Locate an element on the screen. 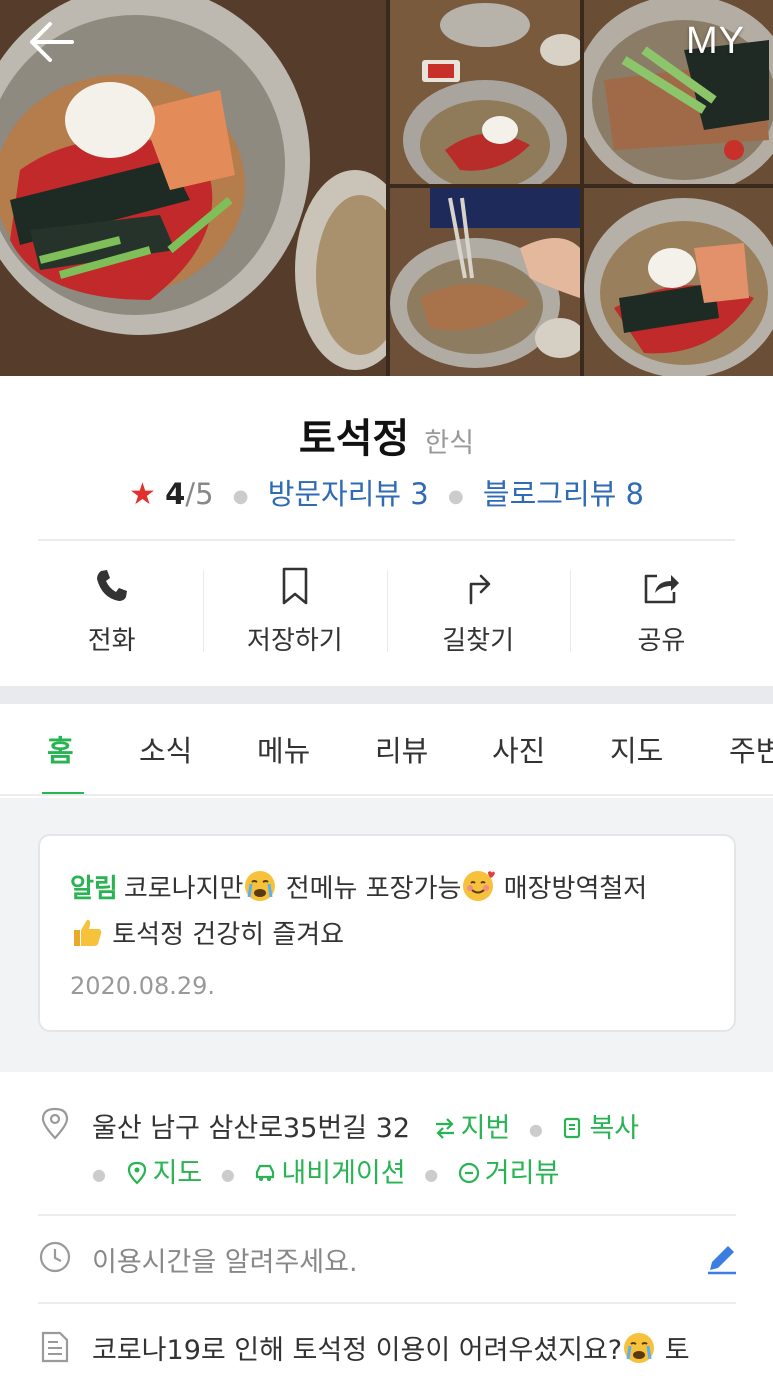 The image size is (773, 1385). rating-row: ★ 4/5 ● 방문자리뷰 3 ● 블로그리뷰 8 is located at coordinates (386, 492).